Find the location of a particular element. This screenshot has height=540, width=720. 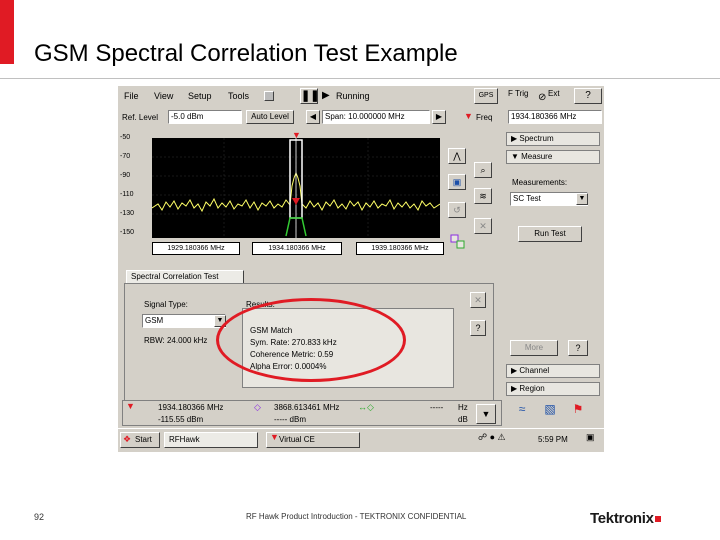

panel-help-button: ? is located at coordinates (478, 328).